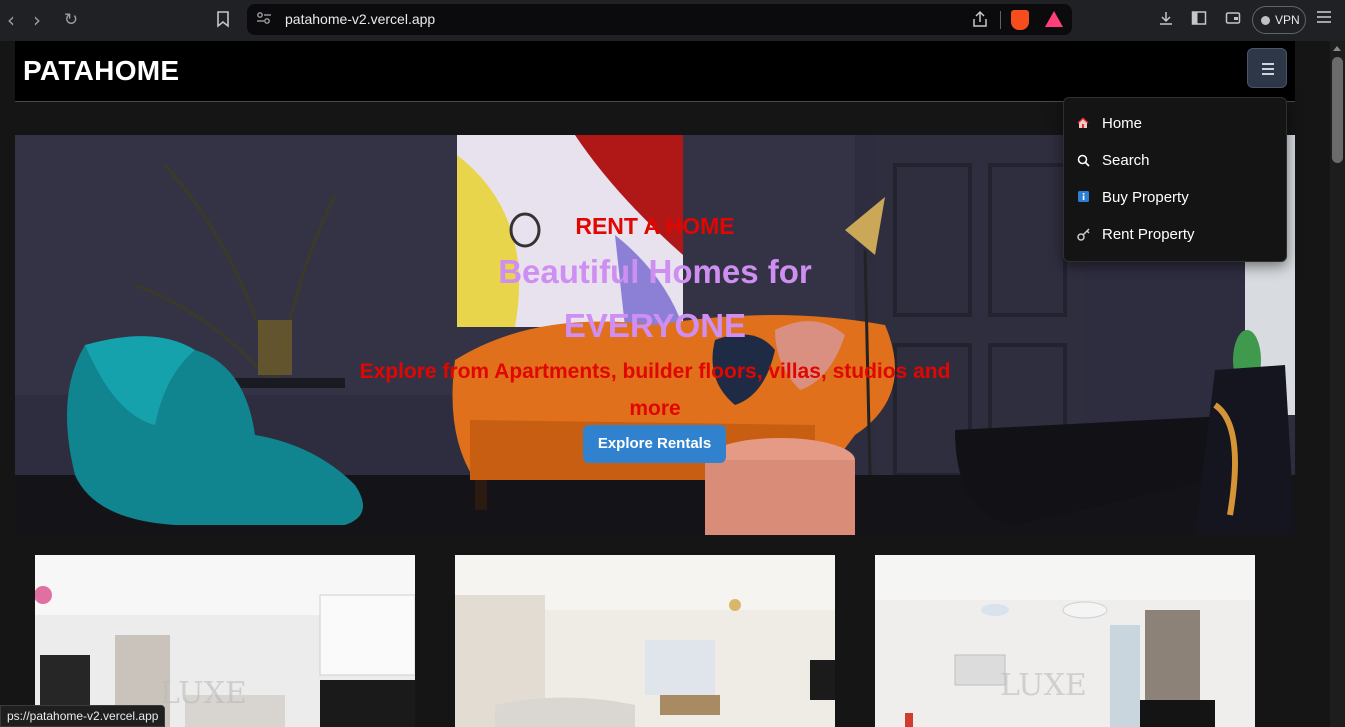 Image resolution: width=1345 pixels, height=727 pixels. I want to click on site-navbar: PATAHOME, so click(655, 71).